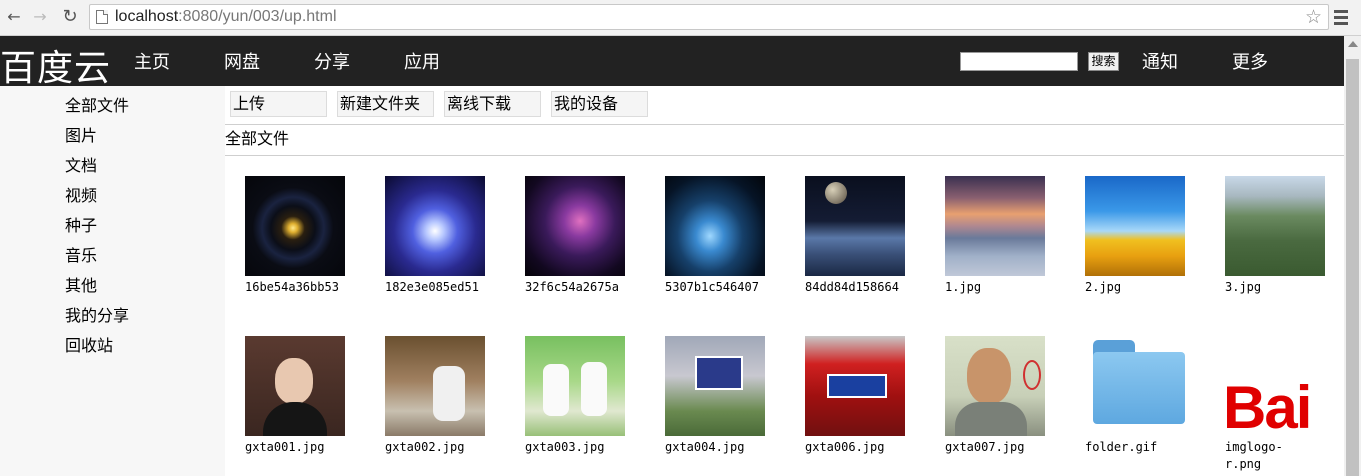 The height and width of the screenshot is (476, 1361). Describe the element at coordinates (332, 61) in the screenshot. I see `nav-share: 分享` at that location.